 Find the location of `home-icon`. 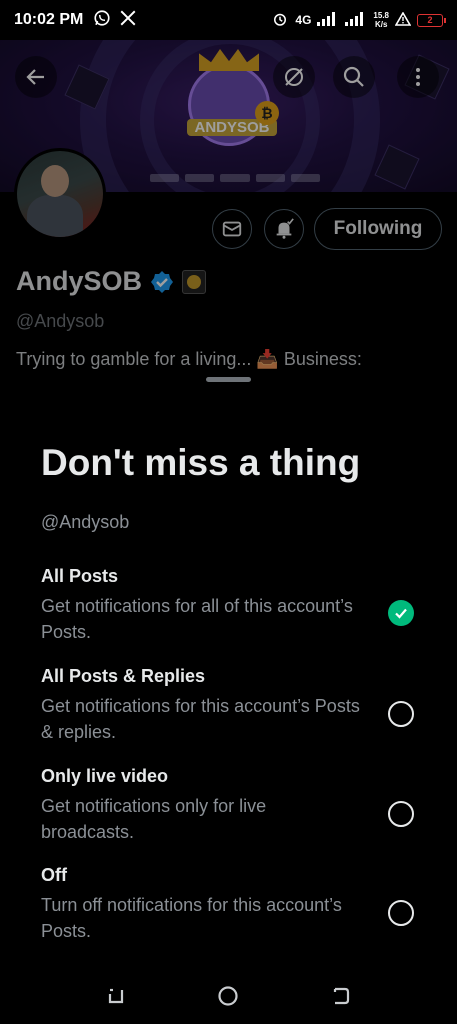

home-icon is located at coordinates (228, 996).